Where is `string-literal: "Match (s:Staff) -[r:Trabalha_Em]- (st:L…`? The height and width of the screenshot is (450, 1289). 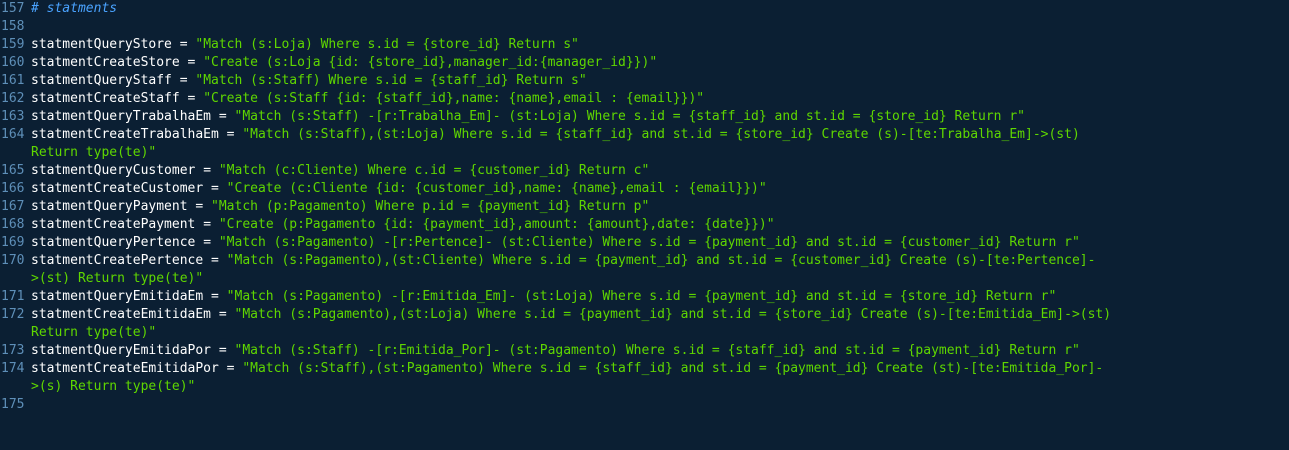
string-literal: "Match (s:Staff) -[r:Trabalha_Em]- (st:L… is located at coordinates (630, 116).